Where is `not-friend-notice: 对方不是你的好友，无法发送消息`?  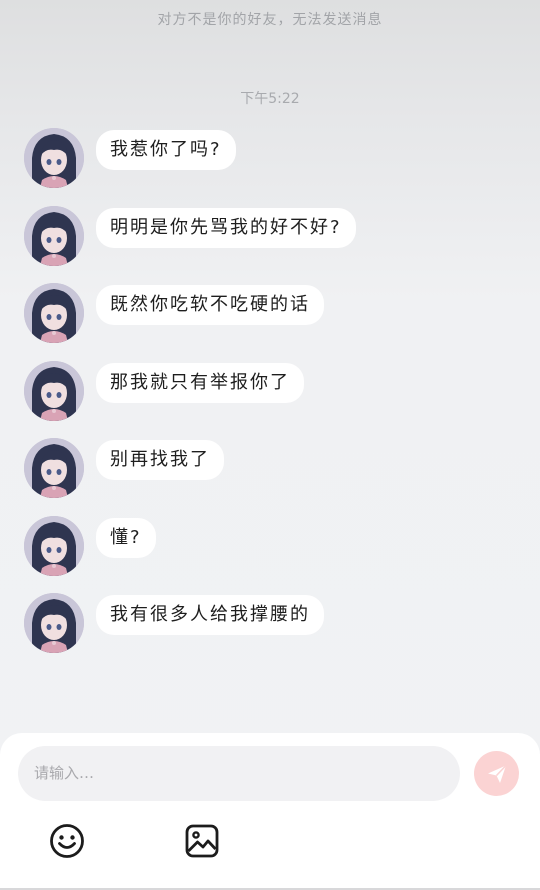 not-friend-notice: 对方不是你的好友，无法发送消息 is located at coordinates (270, 20).